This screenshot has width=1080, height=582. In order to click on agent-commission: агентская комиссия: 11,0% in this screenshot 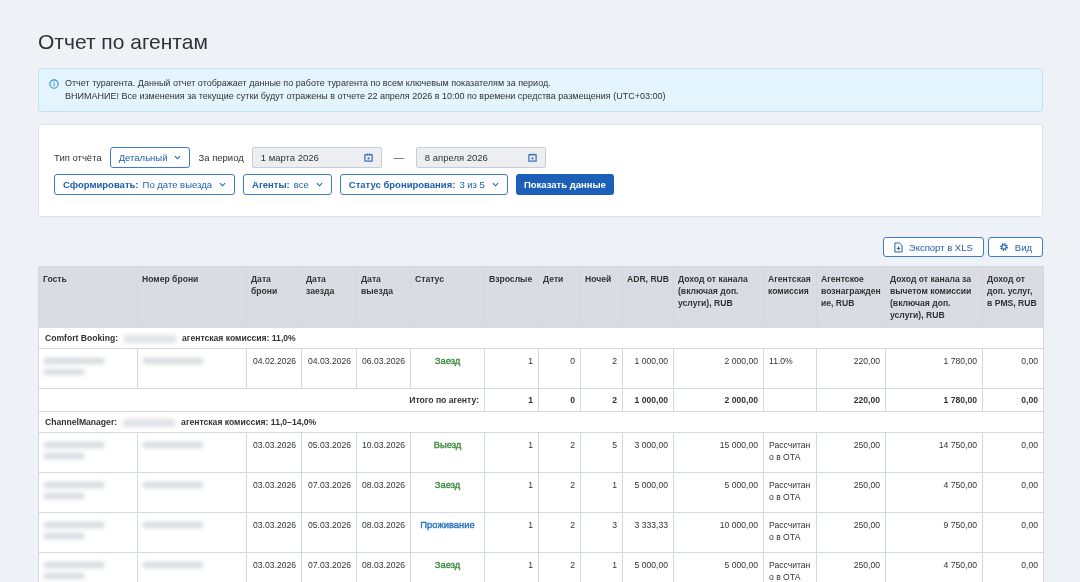, I will do `click(239, 338)`.